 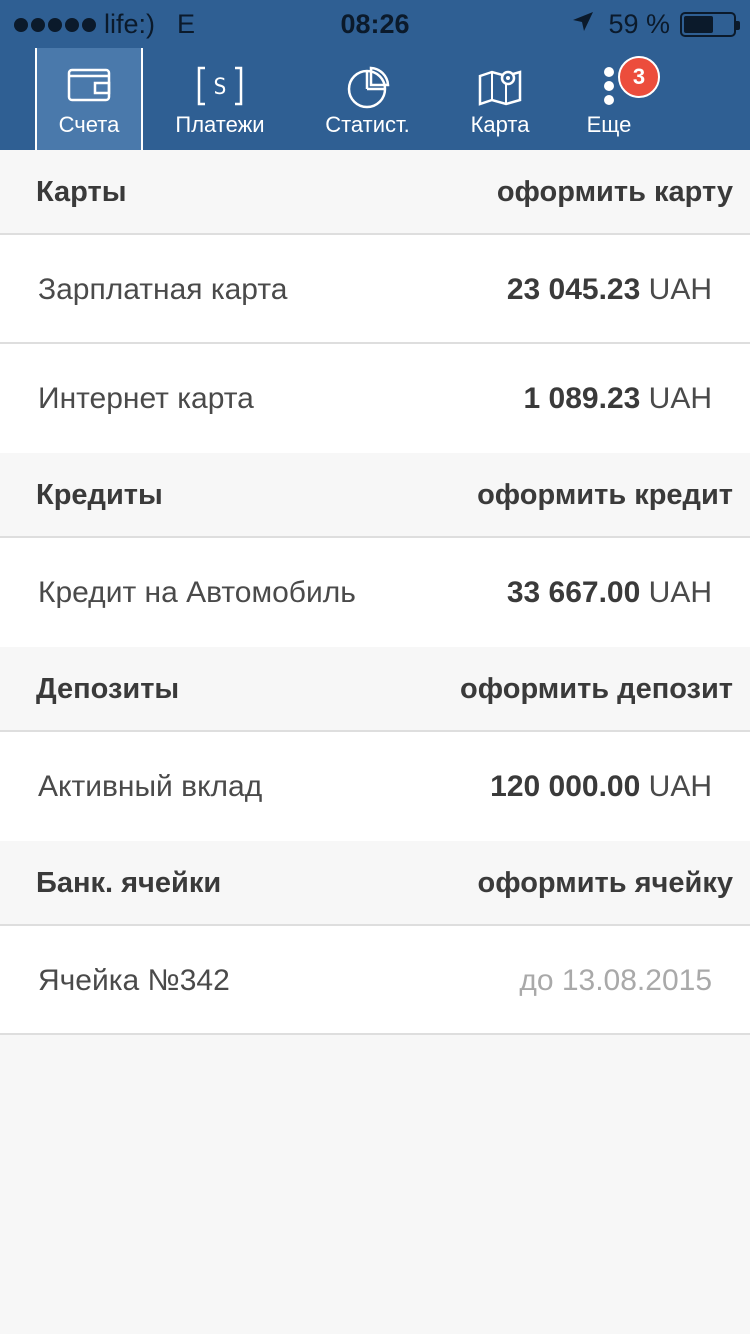 I want to click on map-icon, so click(x=500, y=88).